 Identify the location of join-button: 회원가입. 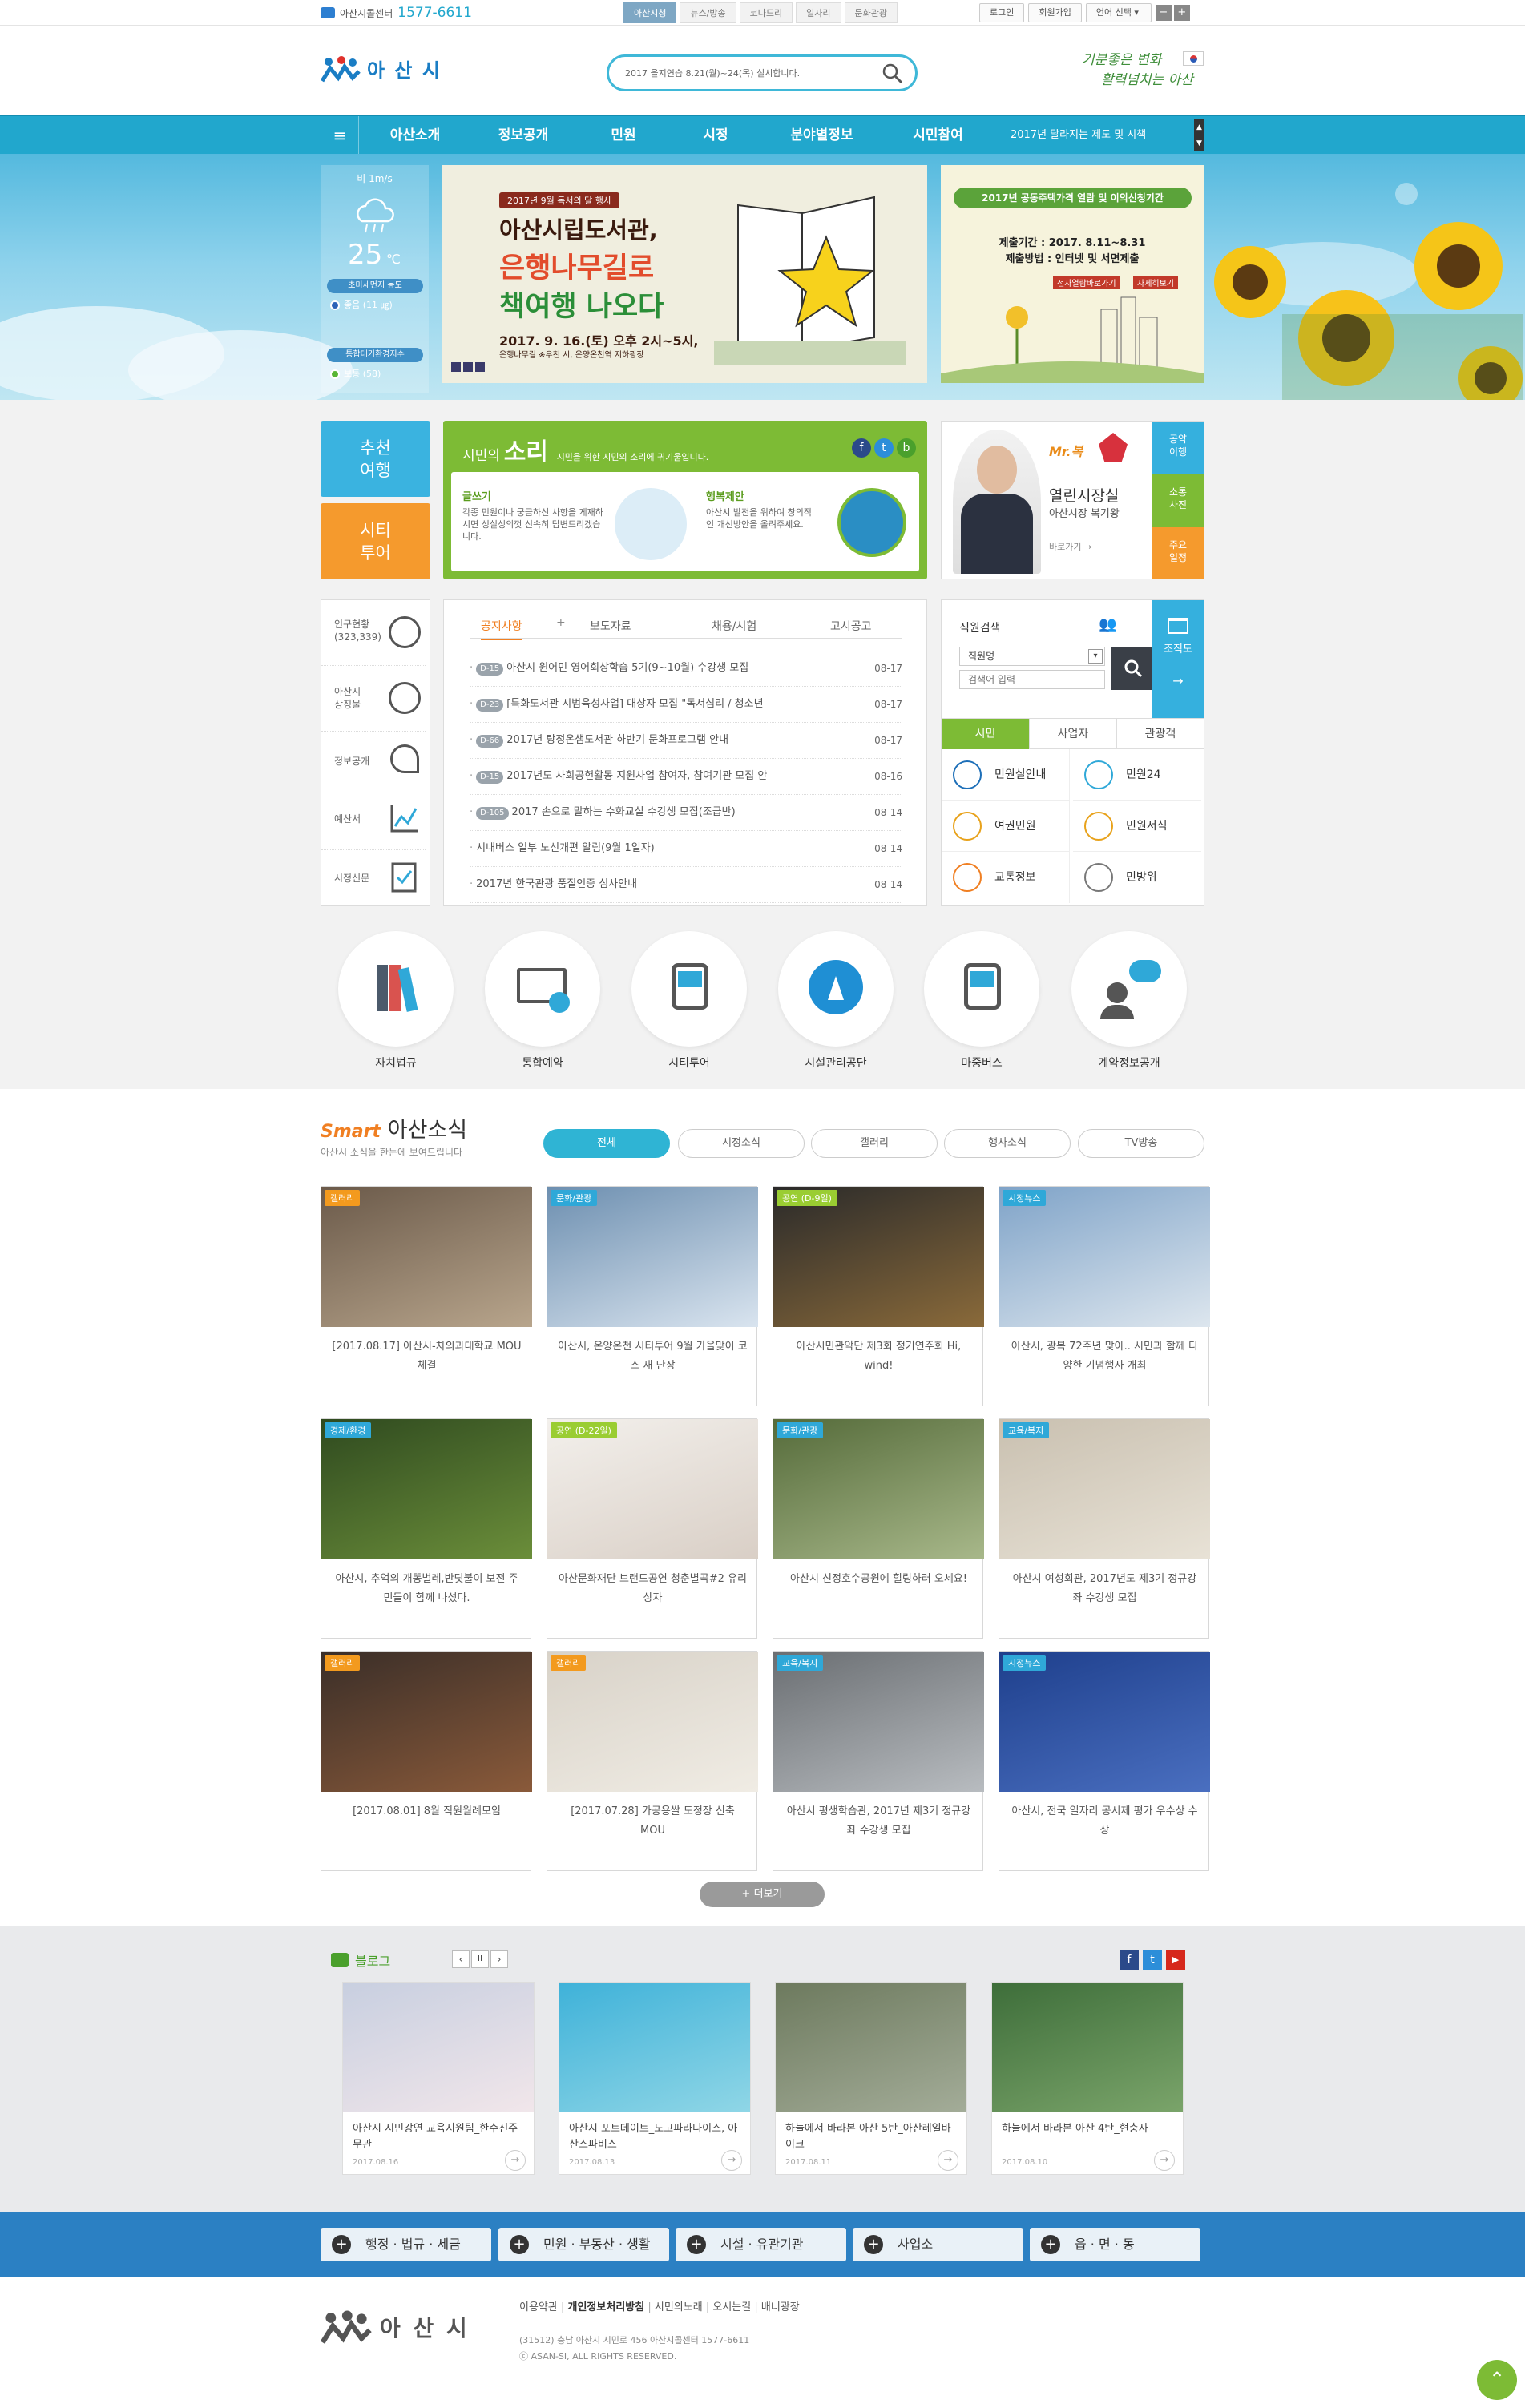
(1055, 12).